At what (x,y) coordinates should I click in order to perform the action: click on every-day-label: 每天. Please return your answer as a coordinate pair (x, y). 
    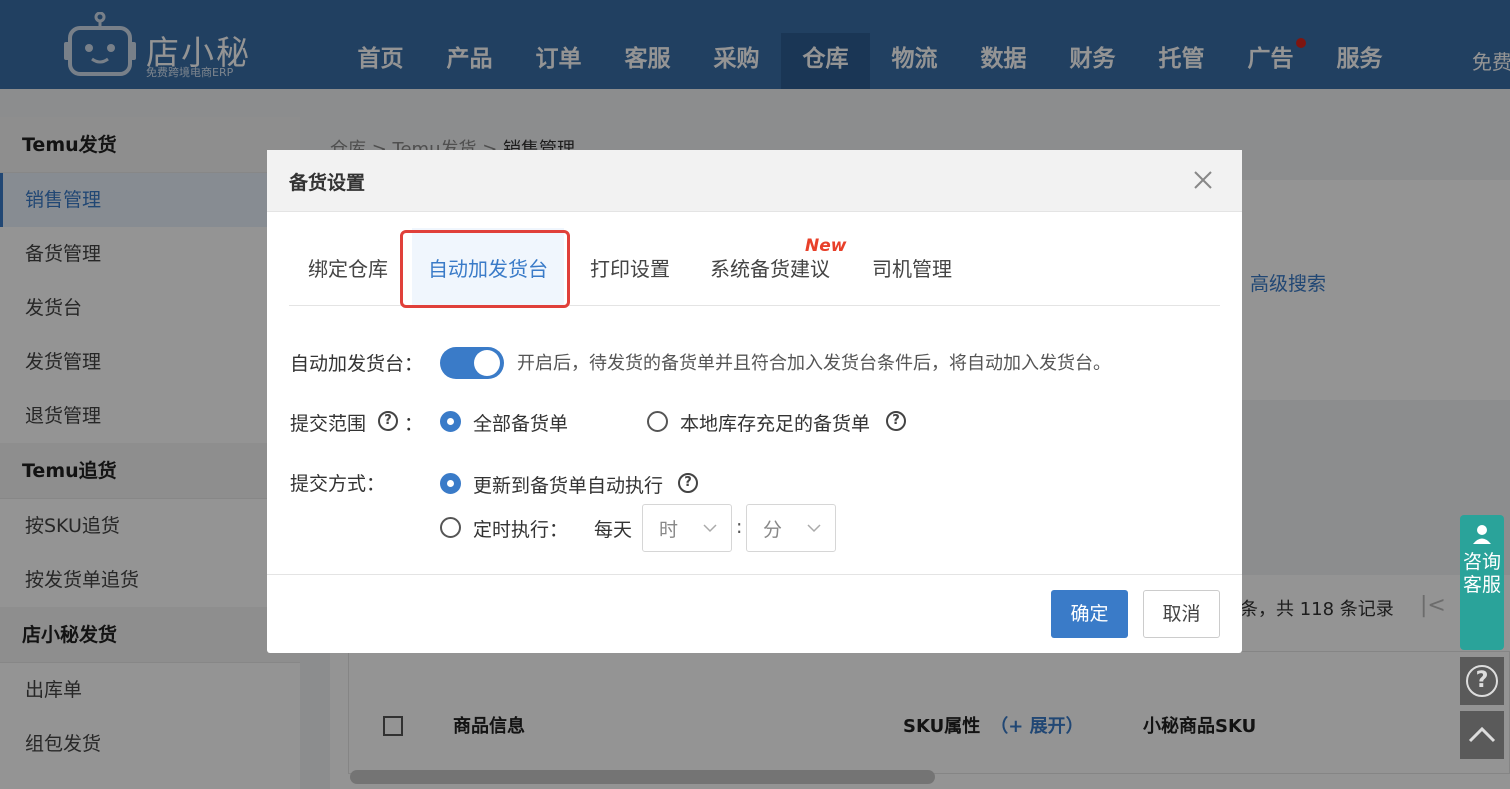
    Looking at the image, I should click on (613, 530).